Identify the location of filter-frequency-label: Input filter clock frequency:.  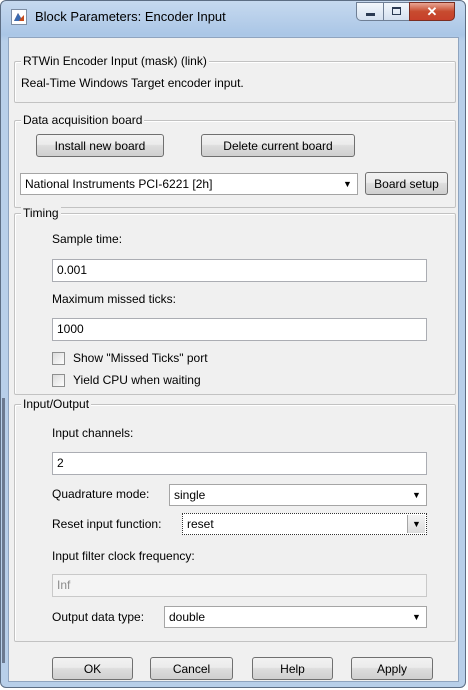
(123, 556).